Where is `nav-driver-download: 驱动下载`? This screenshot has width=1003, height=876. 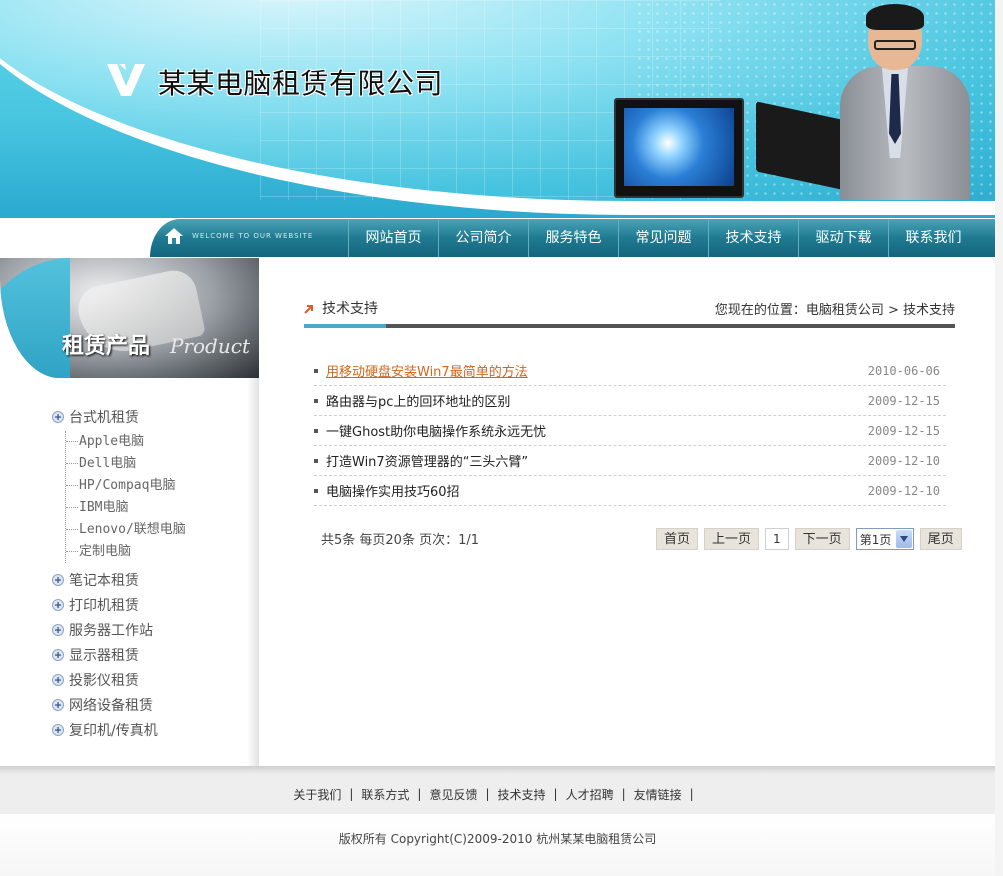
nav-driver-download: 驱动下载 is located at coordinates (843, 238).